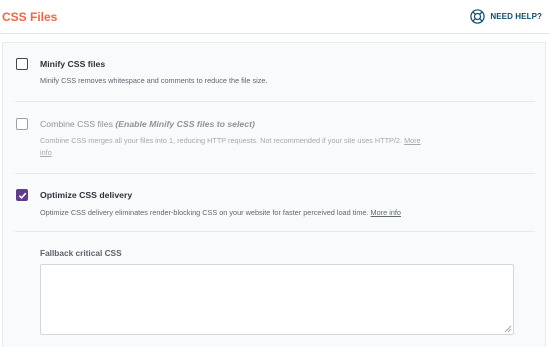  I want to click on more-info-link-text: More, so click(412, 140).